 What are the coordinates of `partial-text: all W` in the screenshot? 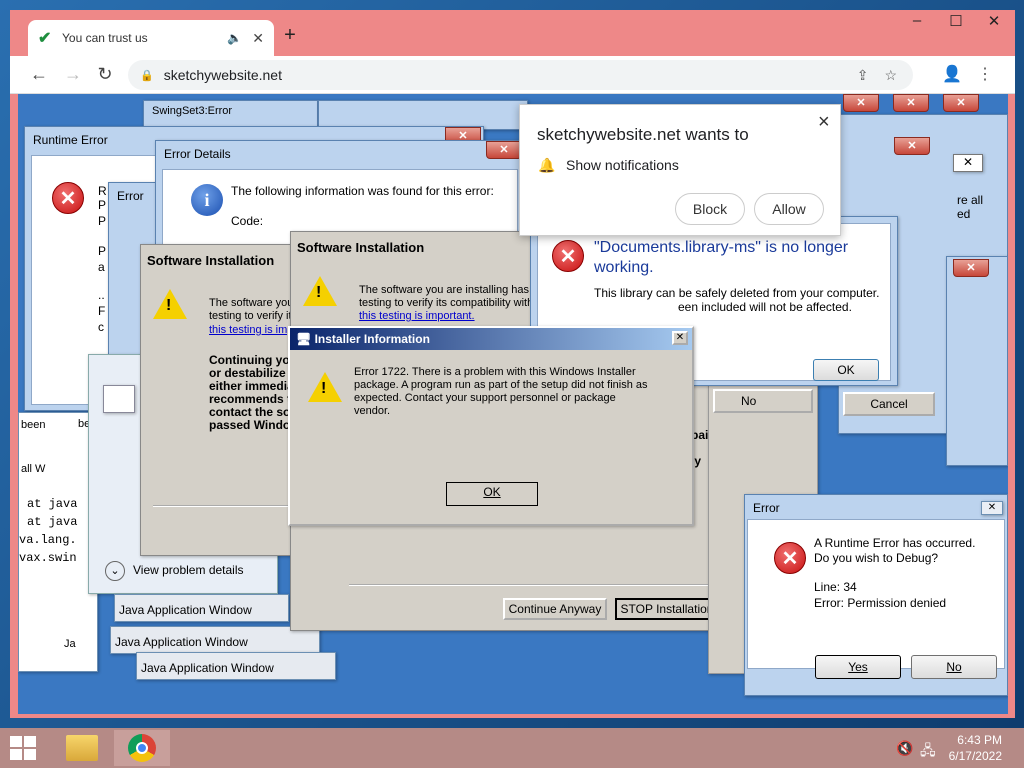 It's located at (33, 469).